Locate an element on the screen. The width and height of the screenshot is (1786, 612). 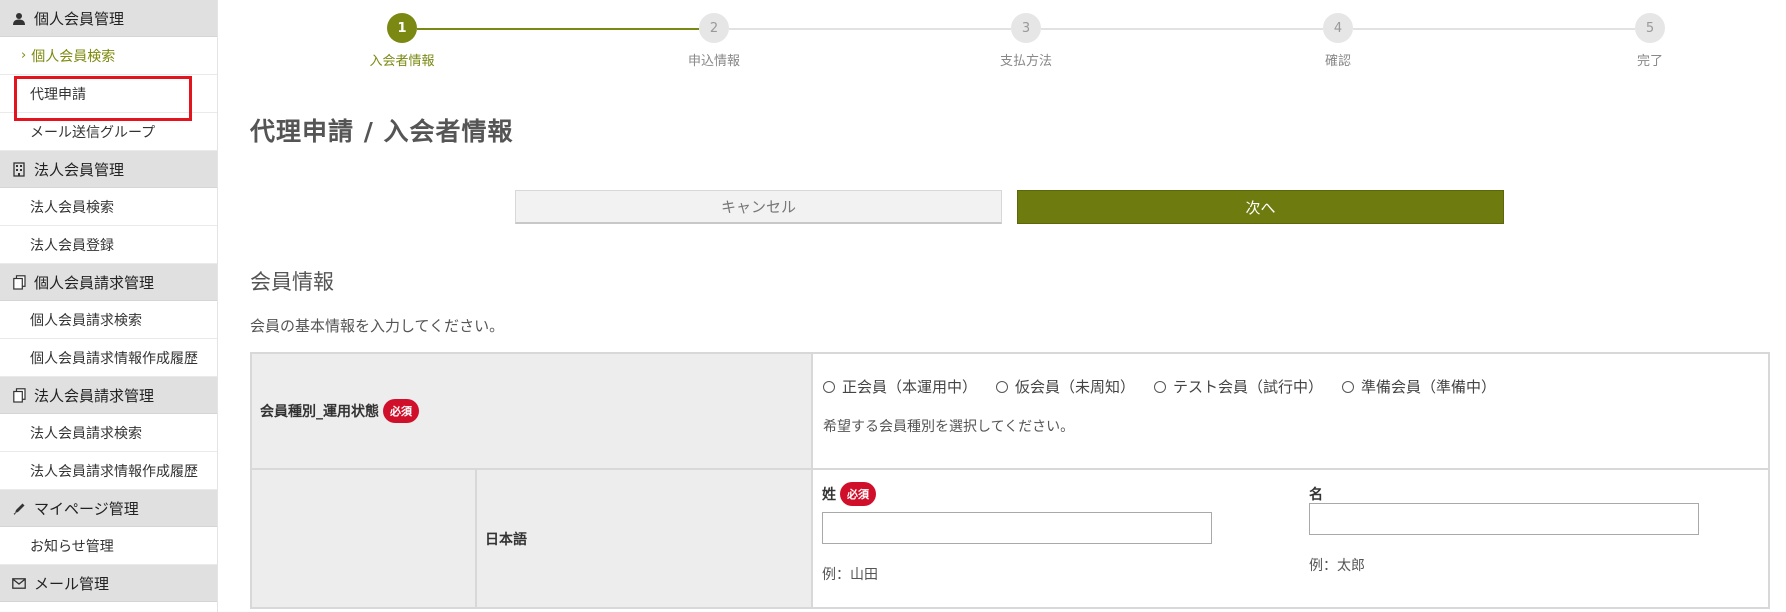
sidebar-item: 法人会員請求情報作成履歴 is located at coordinates (108, 471).